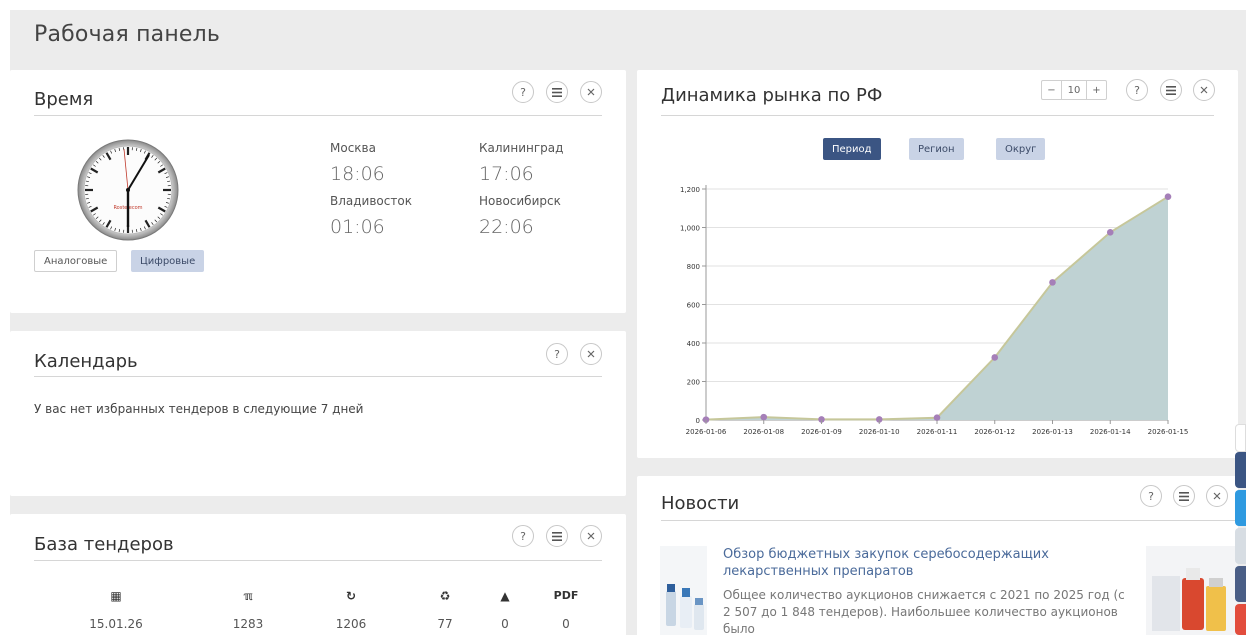 The height and width of the screenshot is (635, 1246). What do you see at coordinates (506, 174) in the screenshot?
I see `city-time: 17:06` at bounding box center [506, 174].